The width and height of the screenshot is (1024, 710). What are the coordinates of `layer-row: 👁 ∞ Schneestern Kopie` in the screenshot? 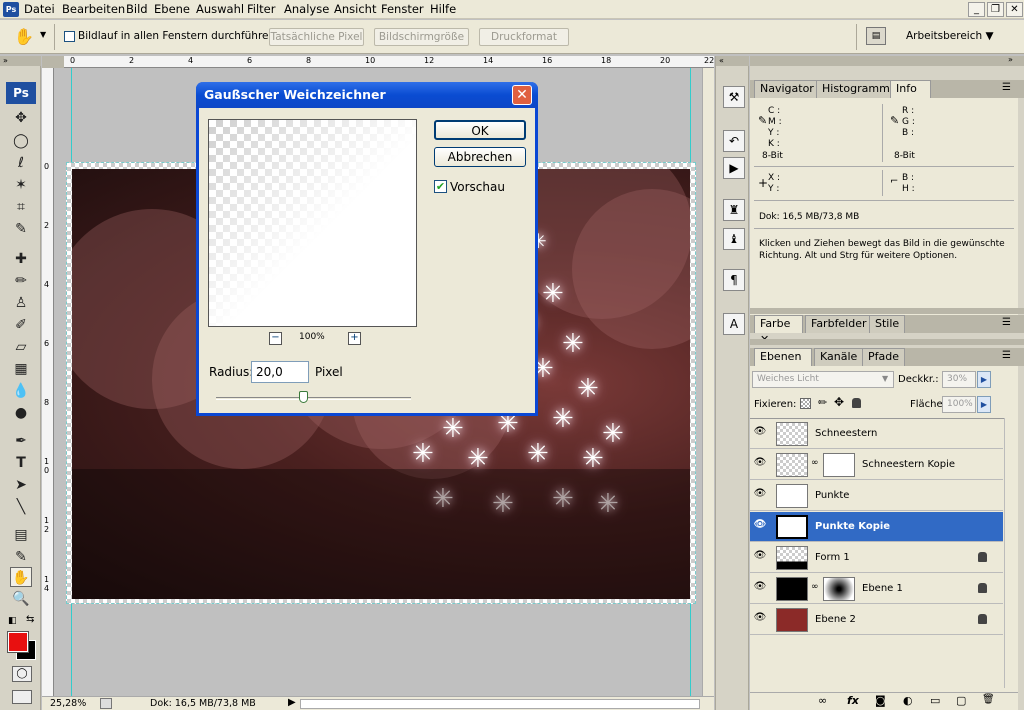 It's located at (876, 465).